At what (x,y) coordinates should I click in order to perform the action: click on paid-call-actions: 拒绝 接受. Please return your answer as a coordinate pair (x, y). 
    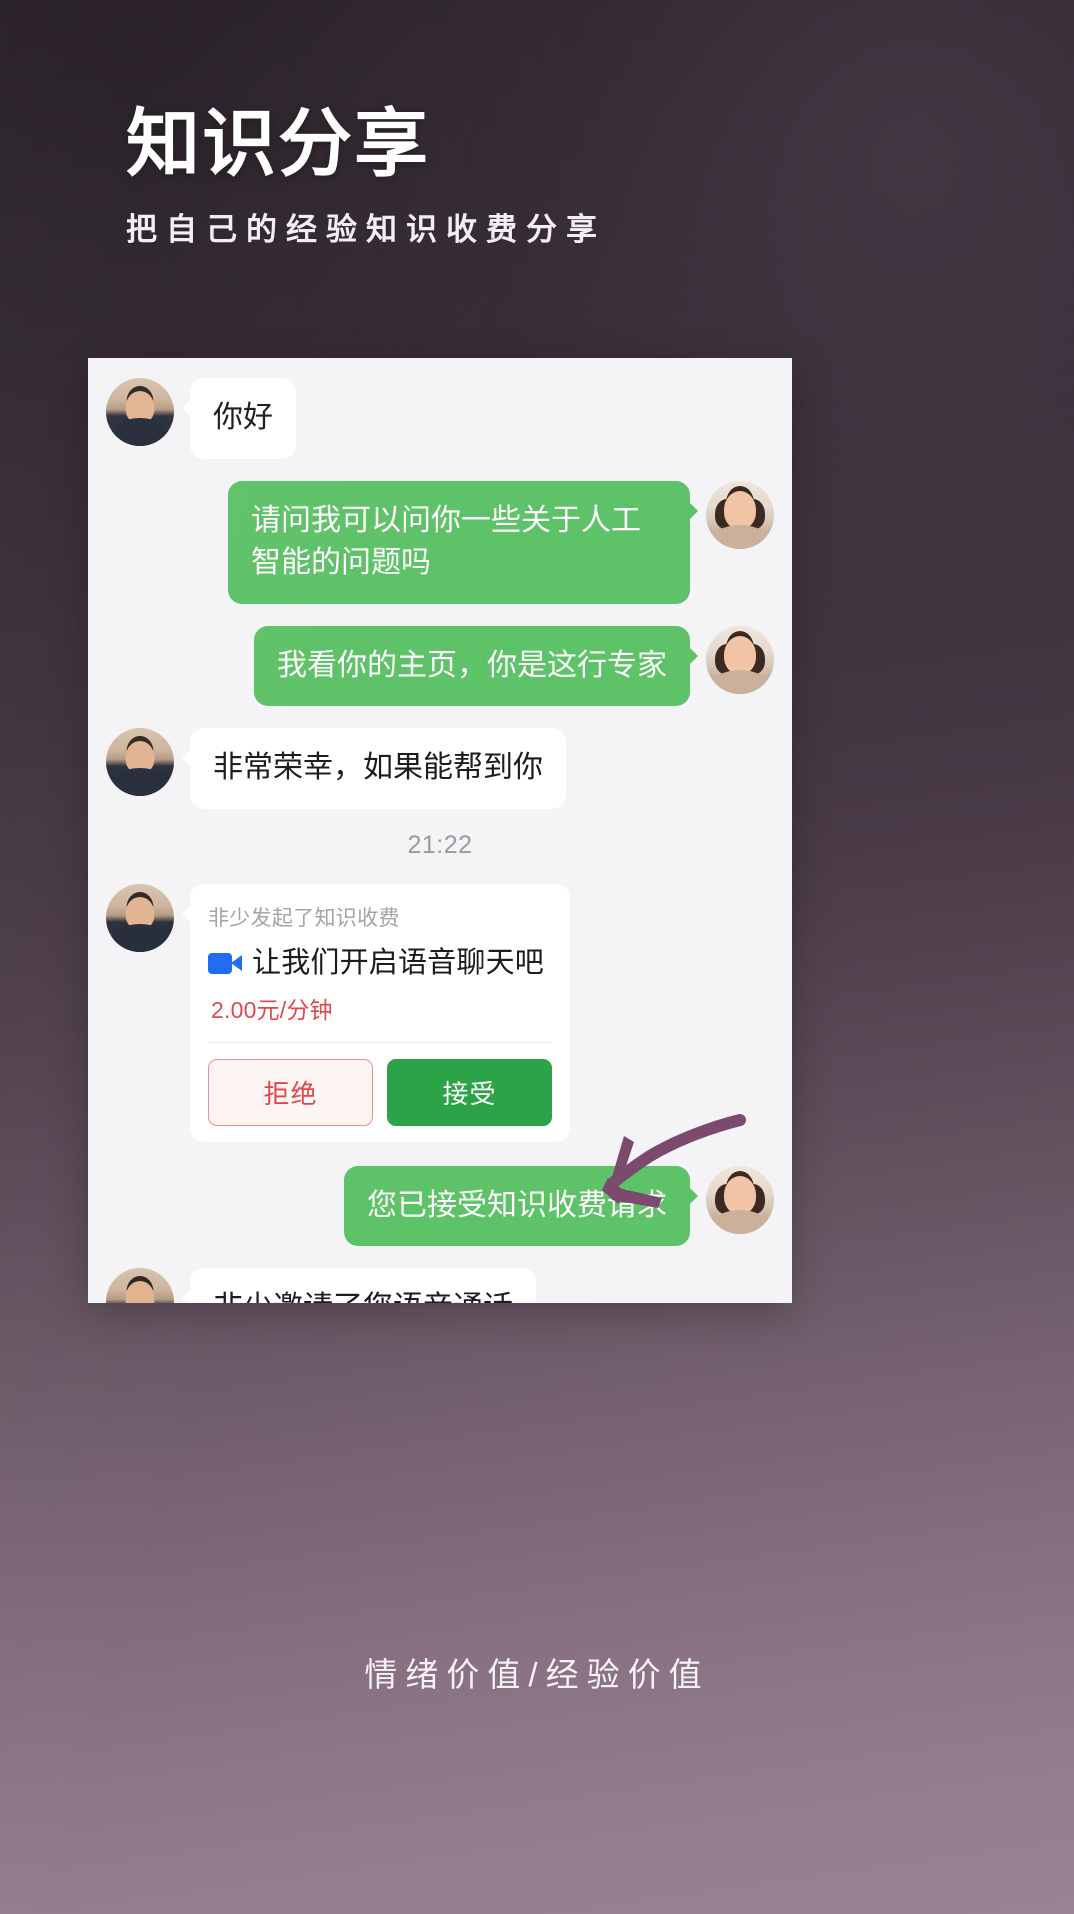
    Looking at the image, I should click on (380, 1092).